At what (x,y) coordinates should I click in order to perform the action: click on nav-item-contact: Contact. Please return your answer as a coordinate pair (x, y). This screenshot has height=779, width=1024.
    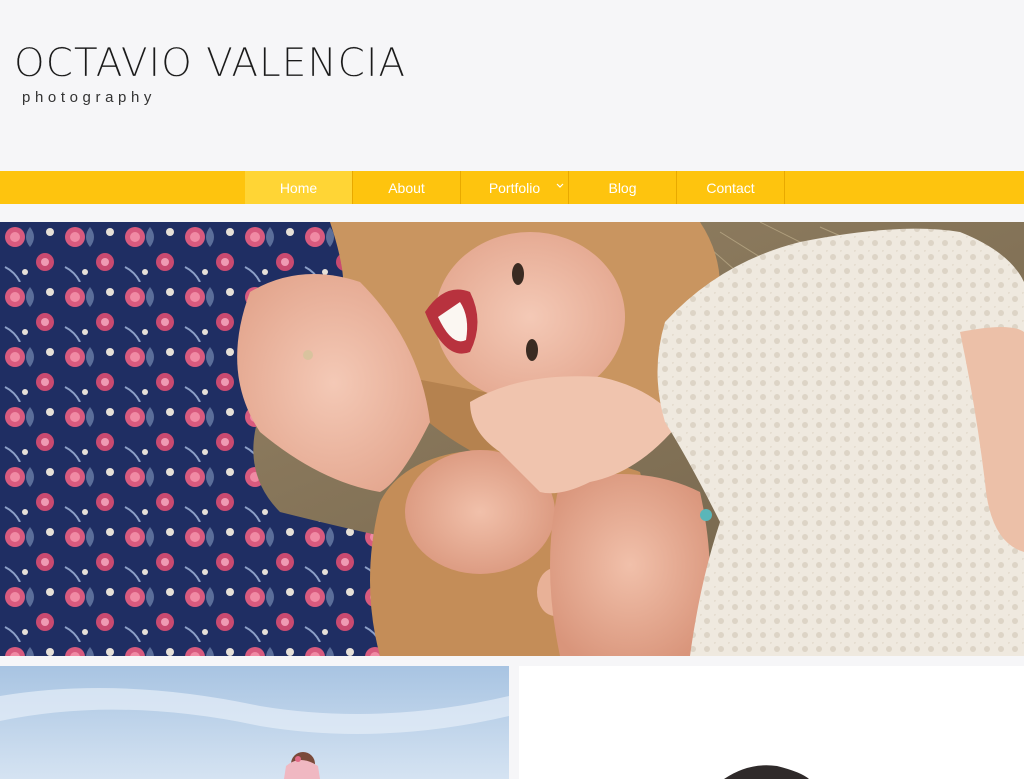
    Looking at the image, I should click on (731, 187).